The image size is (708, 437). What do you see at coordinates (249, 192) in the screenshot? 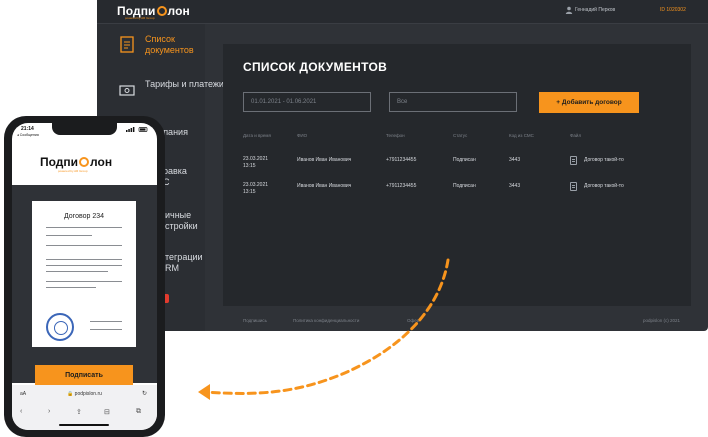
I see `row2-time: 13:15` at bounding box center [249, 192].